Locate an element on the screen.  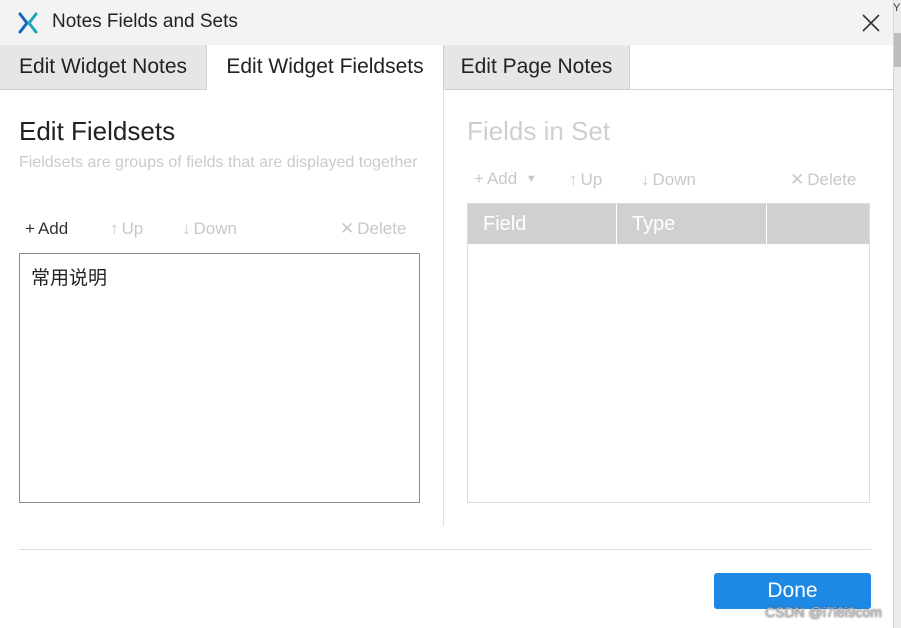
fields-in-set-heading: Fields in Set is located at coordinates (539, 131).